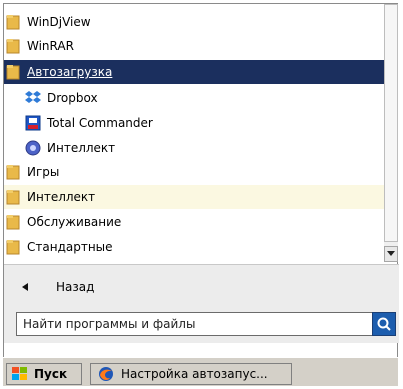  I want to click on program-item-label: Dropbox, so click(72, 98).